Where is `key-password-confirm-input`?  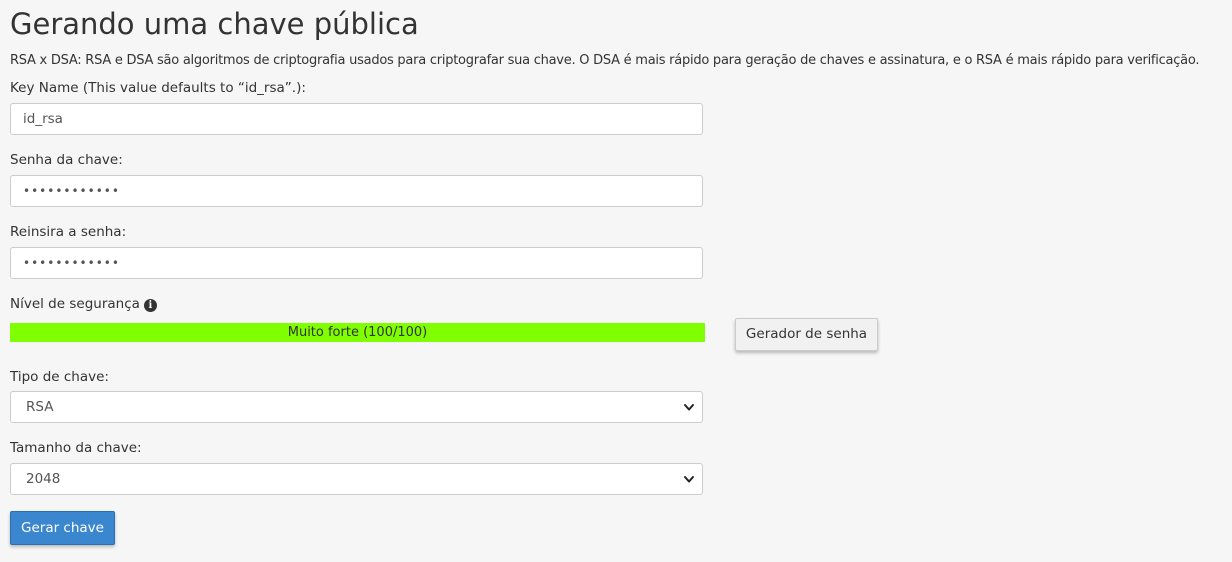 key-password-confirm-input is located at coordinates (356, 263).